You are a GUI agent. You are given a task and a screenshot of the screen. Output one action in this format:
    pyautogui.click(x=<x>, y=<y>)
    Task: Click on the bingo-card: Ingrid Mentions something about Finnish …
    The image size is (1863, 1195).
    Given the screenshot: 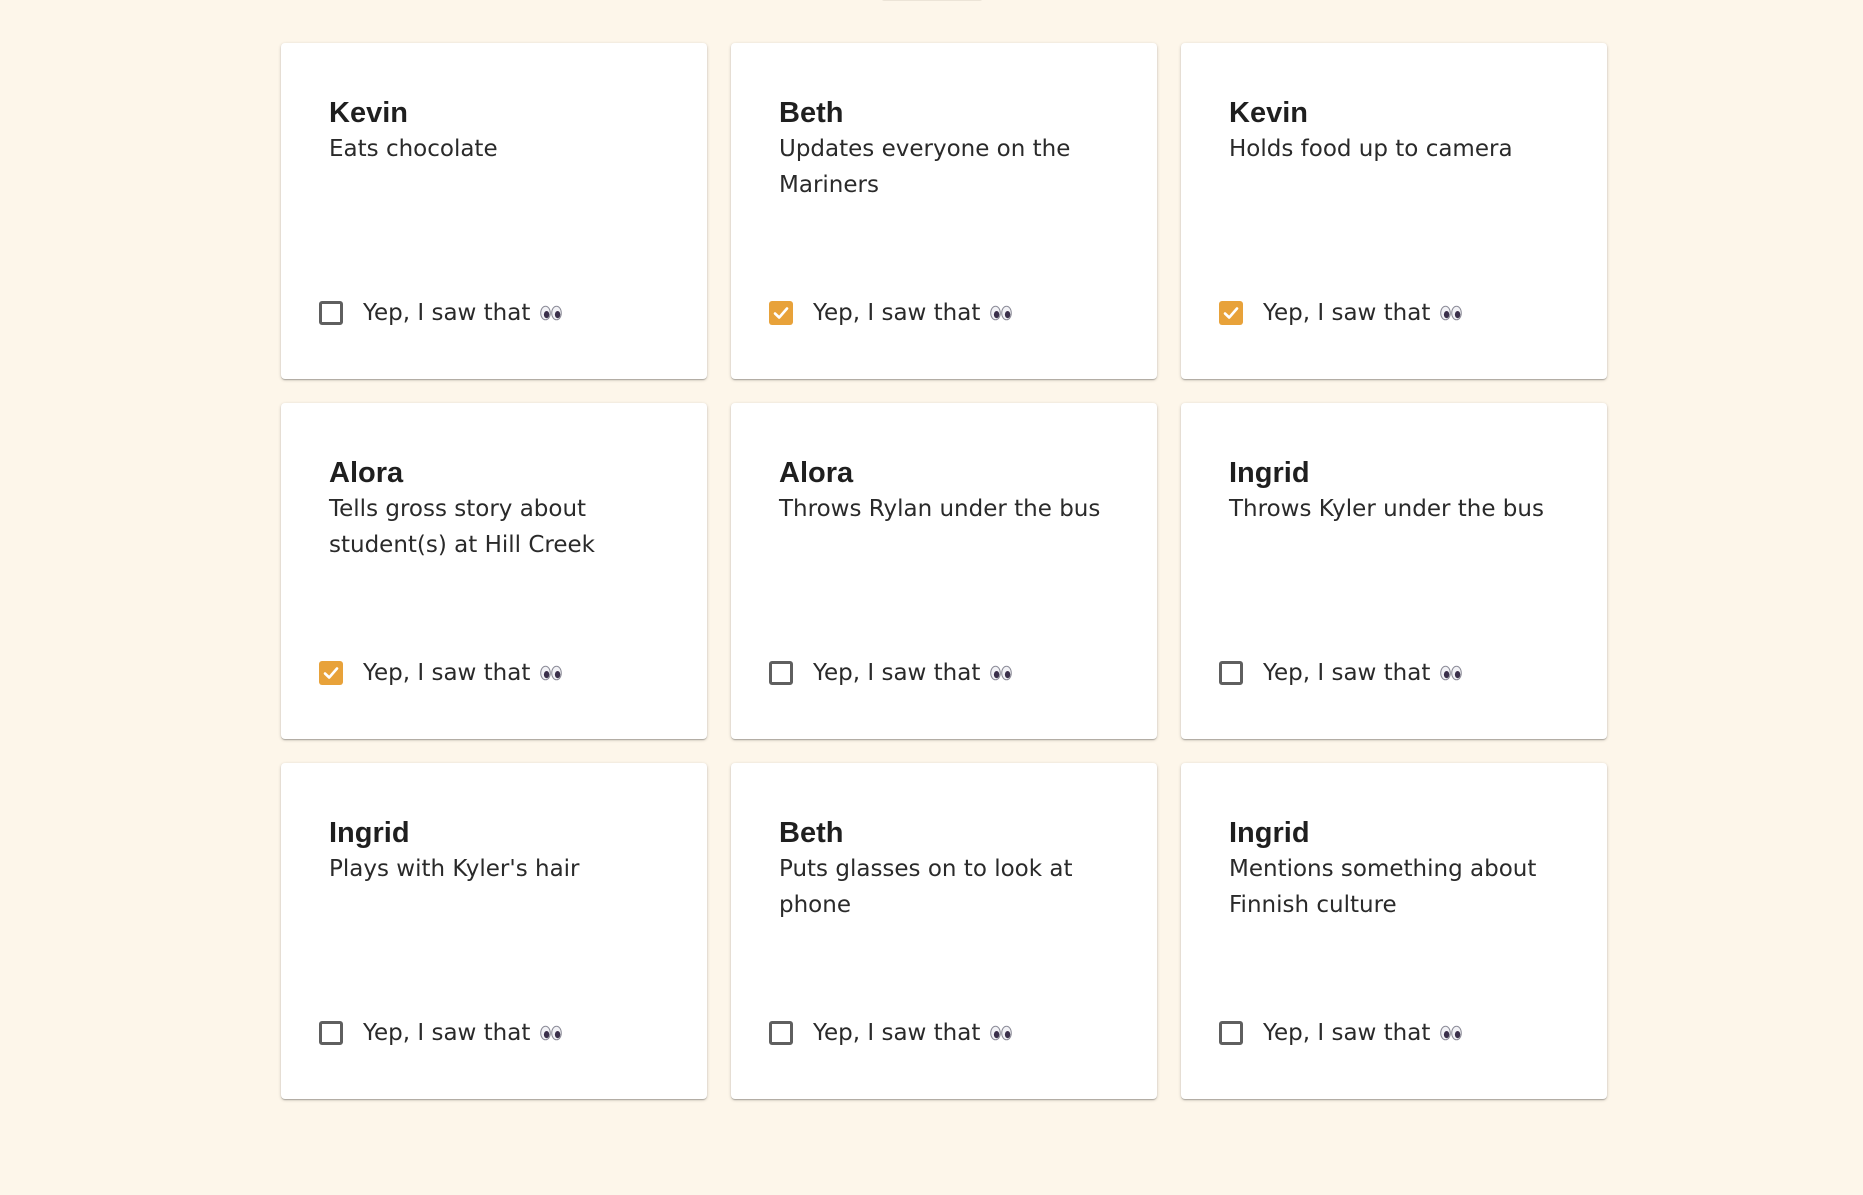 What is the action you would take?
    pyautogui.click(x=1394, y=931)
    